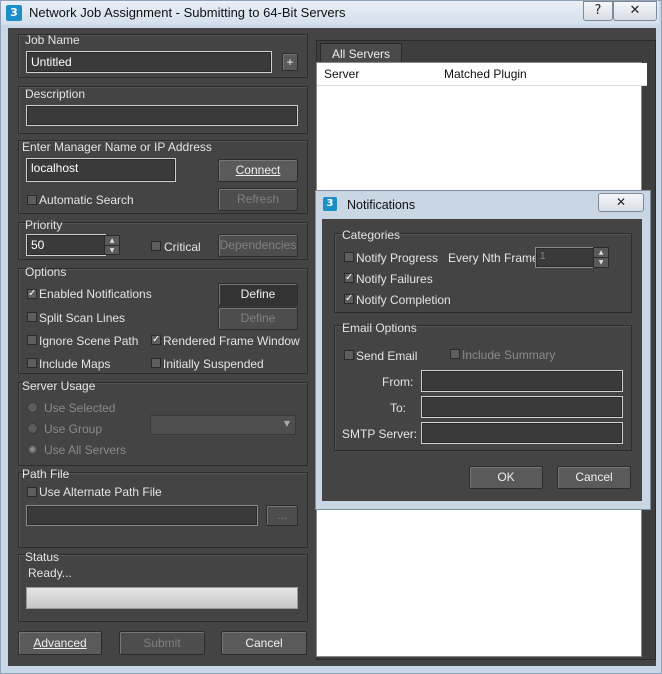 The image size is (662, 674). I want to click on dialog-app-icon: 3, so click(330, 204).